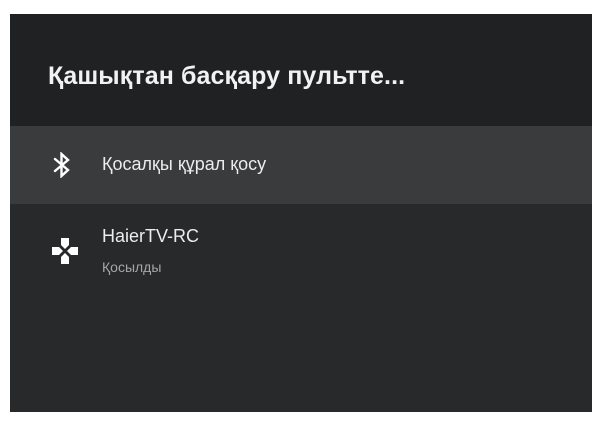 The width and height of the screenshot is (592, 426). What do you see at coordinates (184, 164) in the screenshot?
I see `add-accessory-label: Қосалқы құрал қосу` at bounding box center [184, 164].